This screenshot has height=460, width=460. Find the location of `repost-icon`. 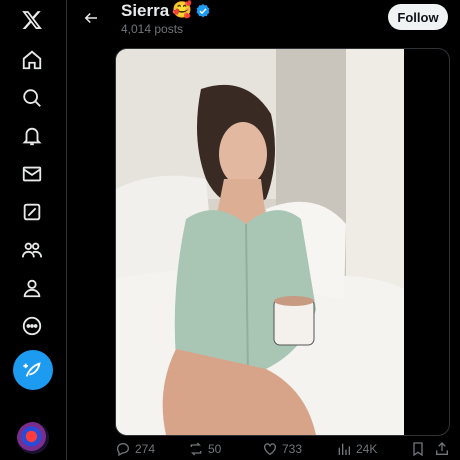

repost-icon is located at coordinates (196, 449).